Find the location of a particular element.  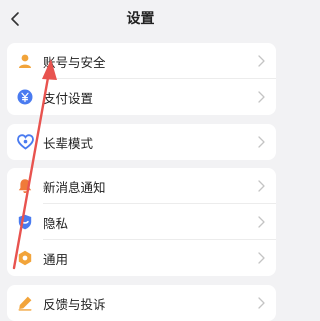

settings-group-feedback: 反馈与投诉 is located at coordinates (141, 303).